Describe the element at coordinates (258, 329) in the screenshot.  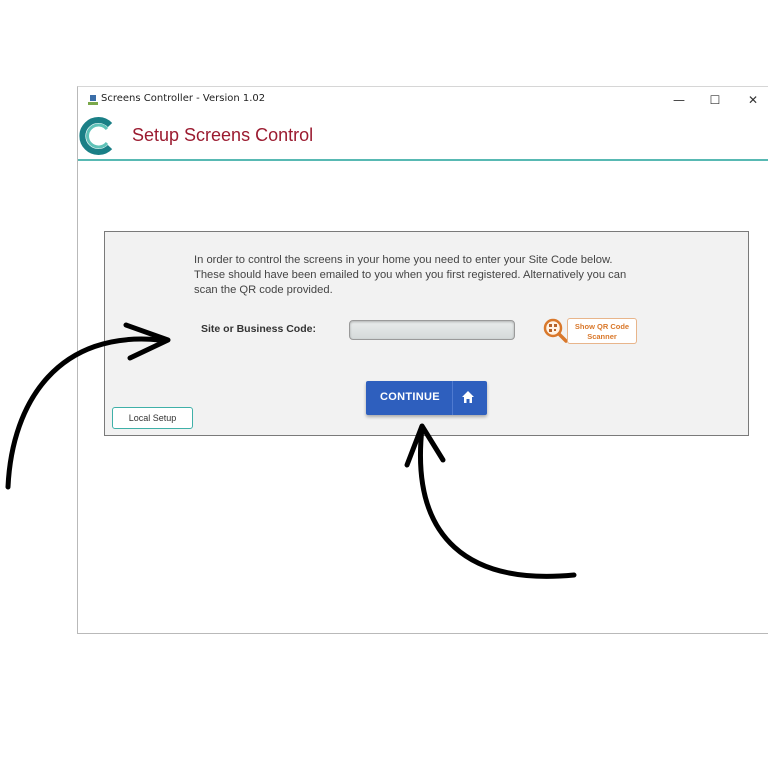
I see `site-code-label: Site or Business Code:` at that location.